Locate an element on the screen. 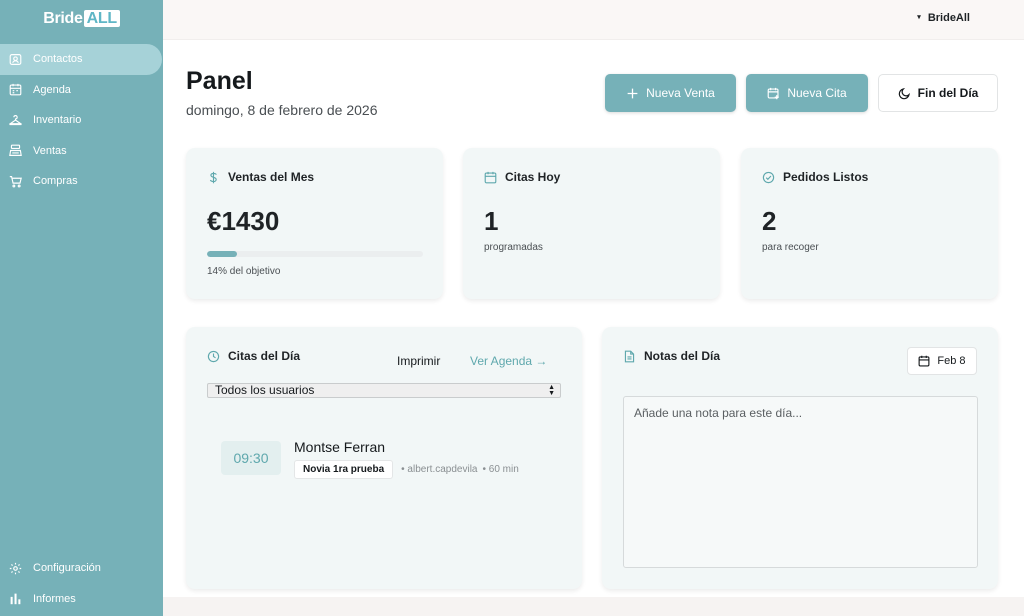 This screenshot has height=616, width=1024. hanger-icon is located at coordinates (15, 119).